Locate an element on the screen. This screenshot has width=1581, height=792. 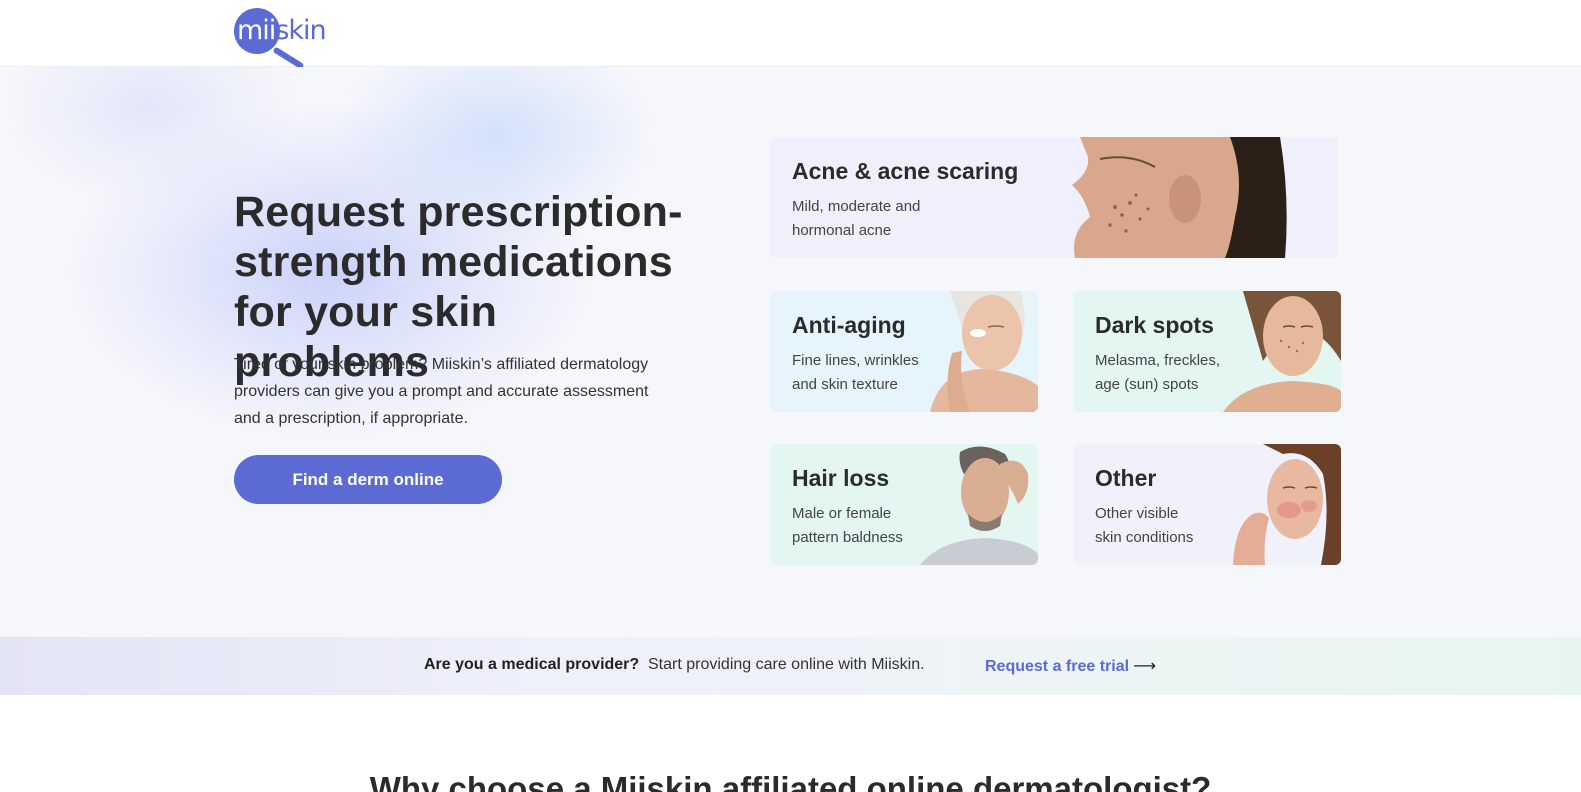
provider-question: Are you a medical provider? is located at coordinates (532, 664).